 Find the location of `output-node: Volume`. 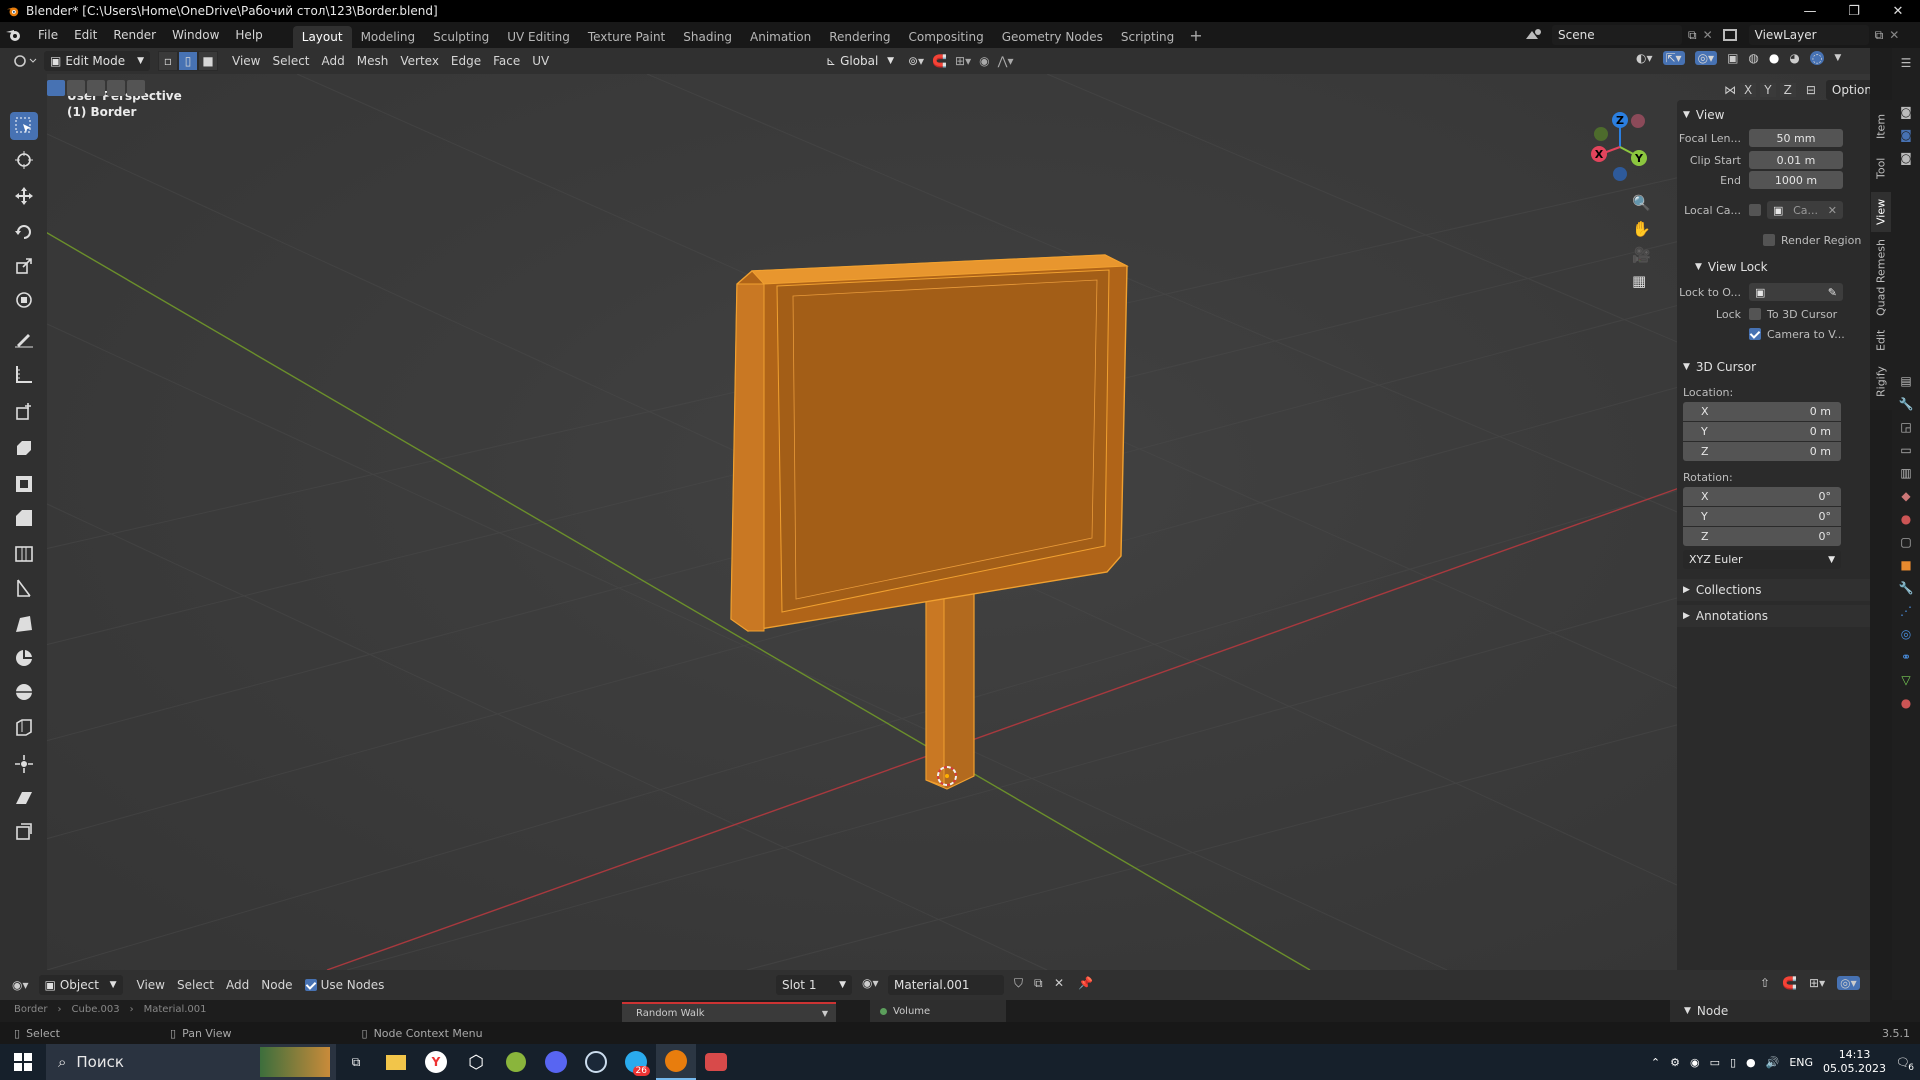

output-node: Volume is located at coordinates (938, 1011).